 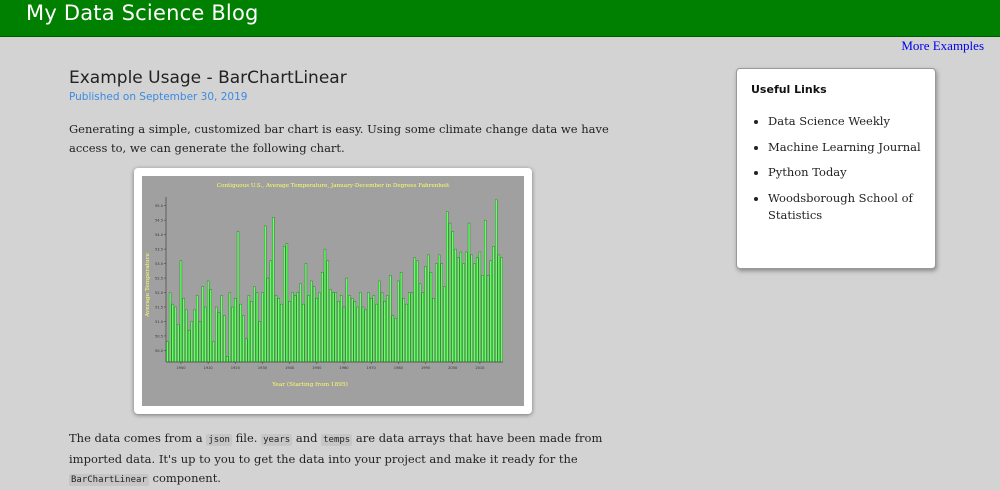 What do you see at coordinates (453, 368) in the screenshot?
I see `x-tick-label: 2000` at bounding box center [453, 368].